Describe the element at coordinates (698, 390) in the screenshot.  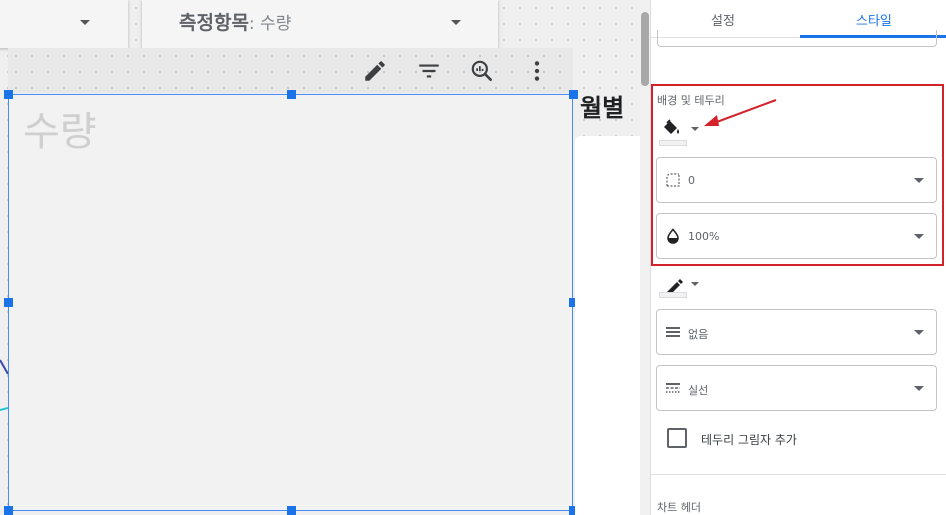
I see `border-style-value: 실선` at that location.